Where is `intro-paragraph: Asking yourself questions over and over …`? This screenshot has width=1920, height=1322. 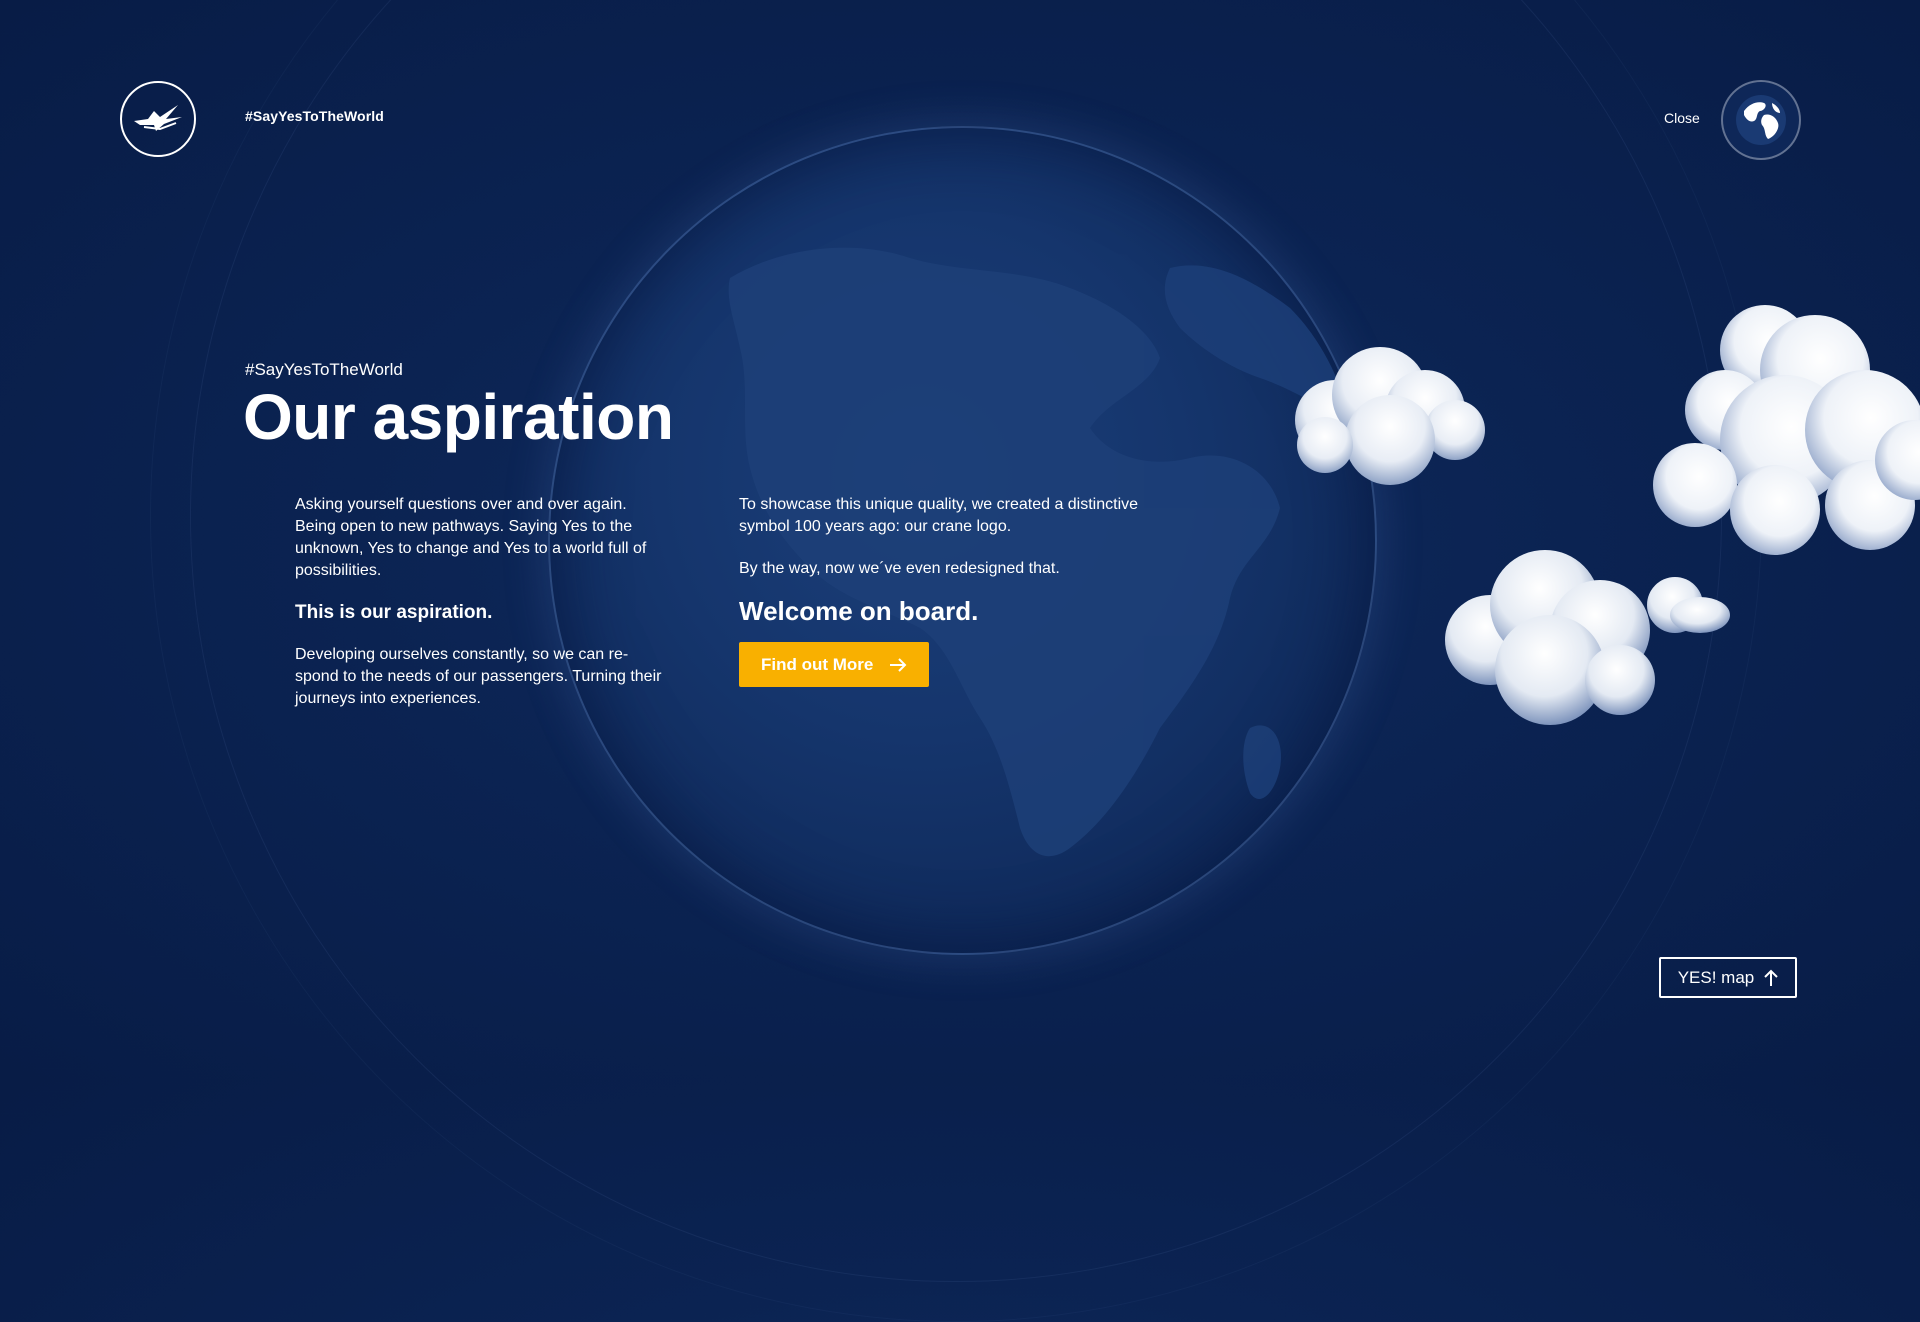
intro-paragraph: Asking yourself questions over and over … is located at coordinates (471, 537).